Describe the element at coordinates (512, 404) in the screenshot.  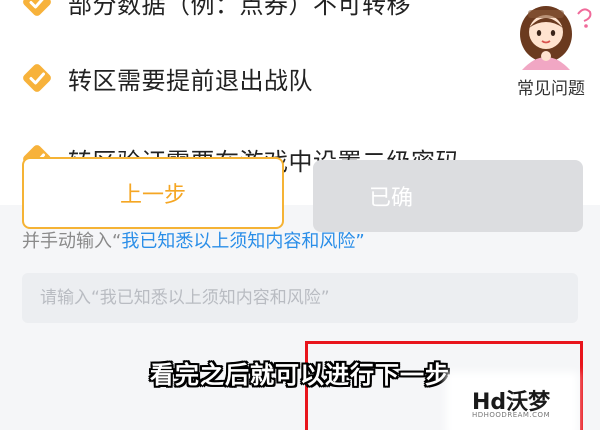
I see `watermark-logo: Hd沃梦 HDHOODREAM.COM` at that location.